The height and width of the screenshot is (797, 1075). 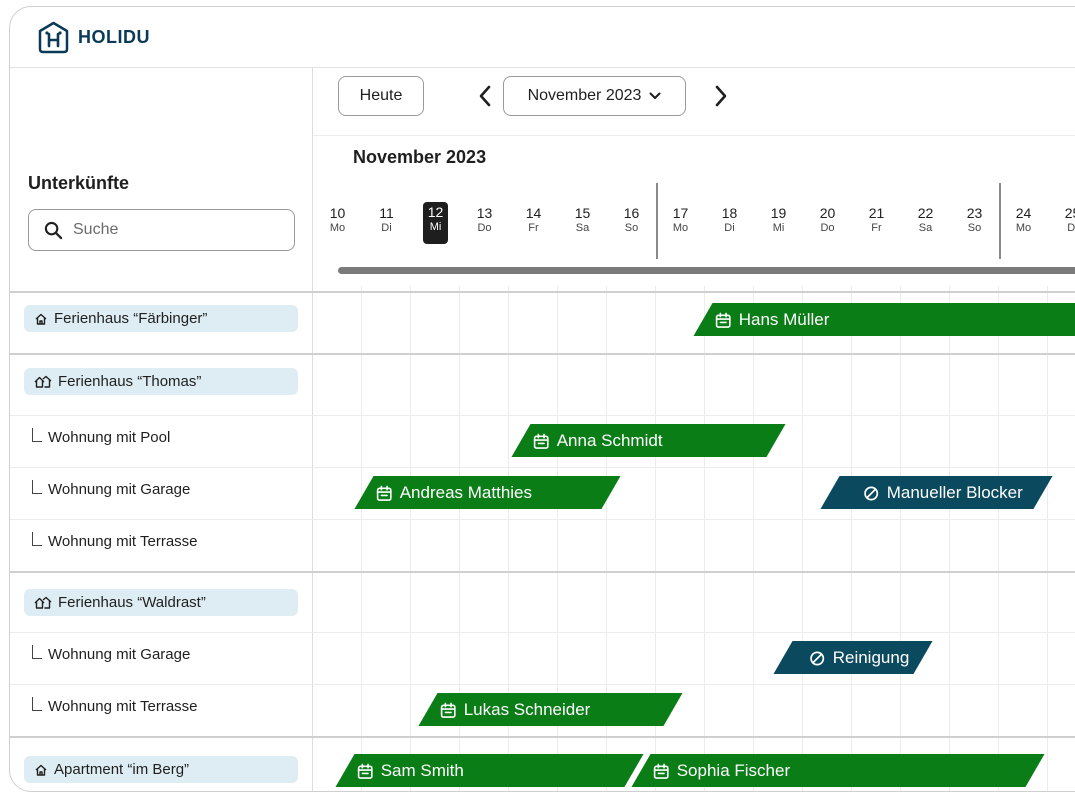 I want to click on blocker-bar: Reinigung, so click(x=853, y=657).